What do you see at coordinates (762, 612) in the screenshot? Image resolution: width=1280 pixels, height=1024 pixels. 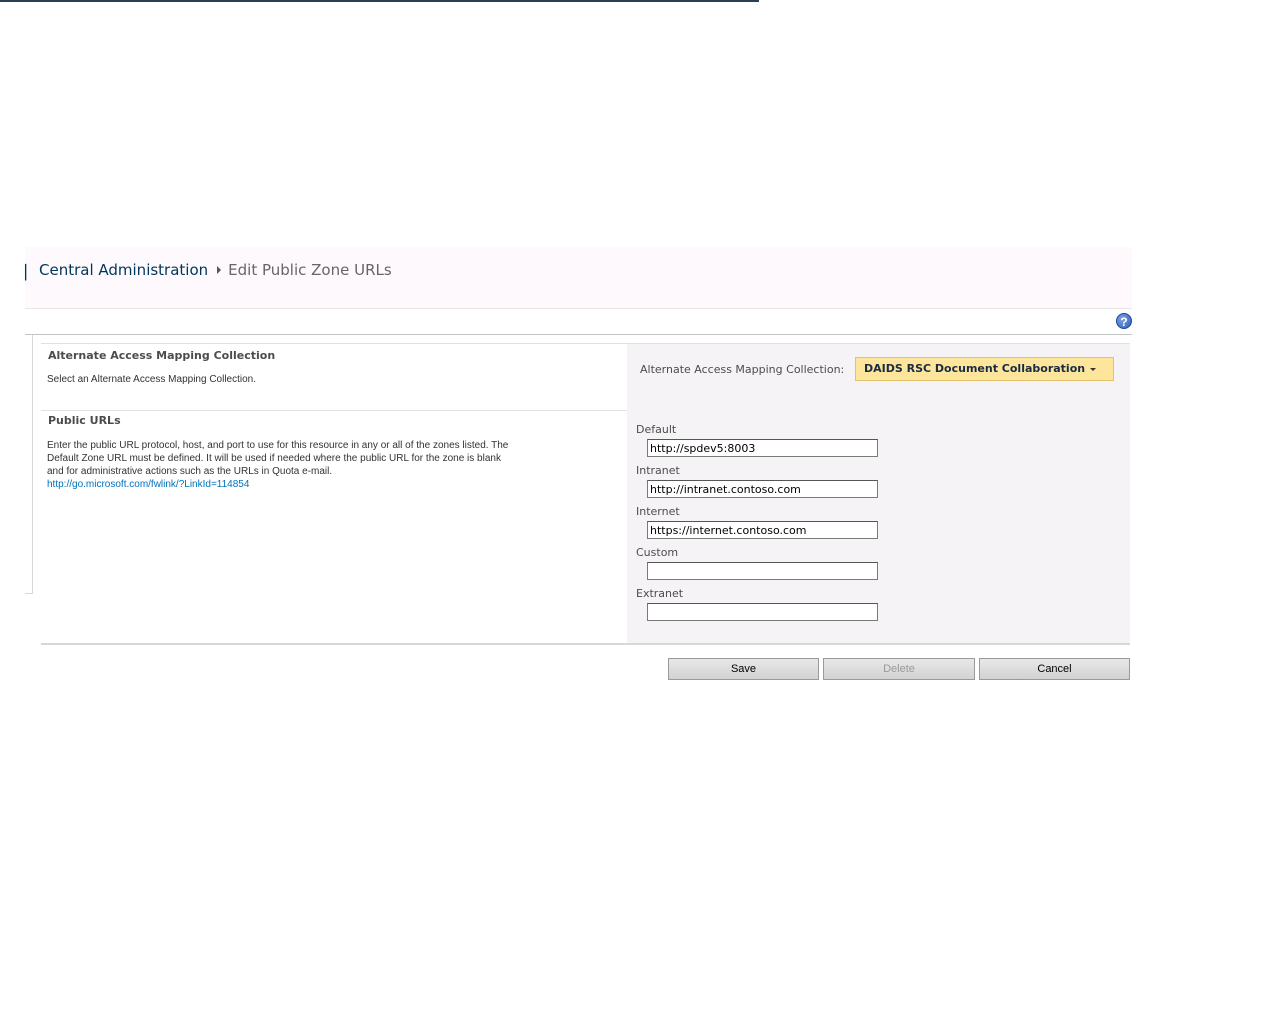 I see `extranet-zone-url-input` at bounding box center [762, 612].